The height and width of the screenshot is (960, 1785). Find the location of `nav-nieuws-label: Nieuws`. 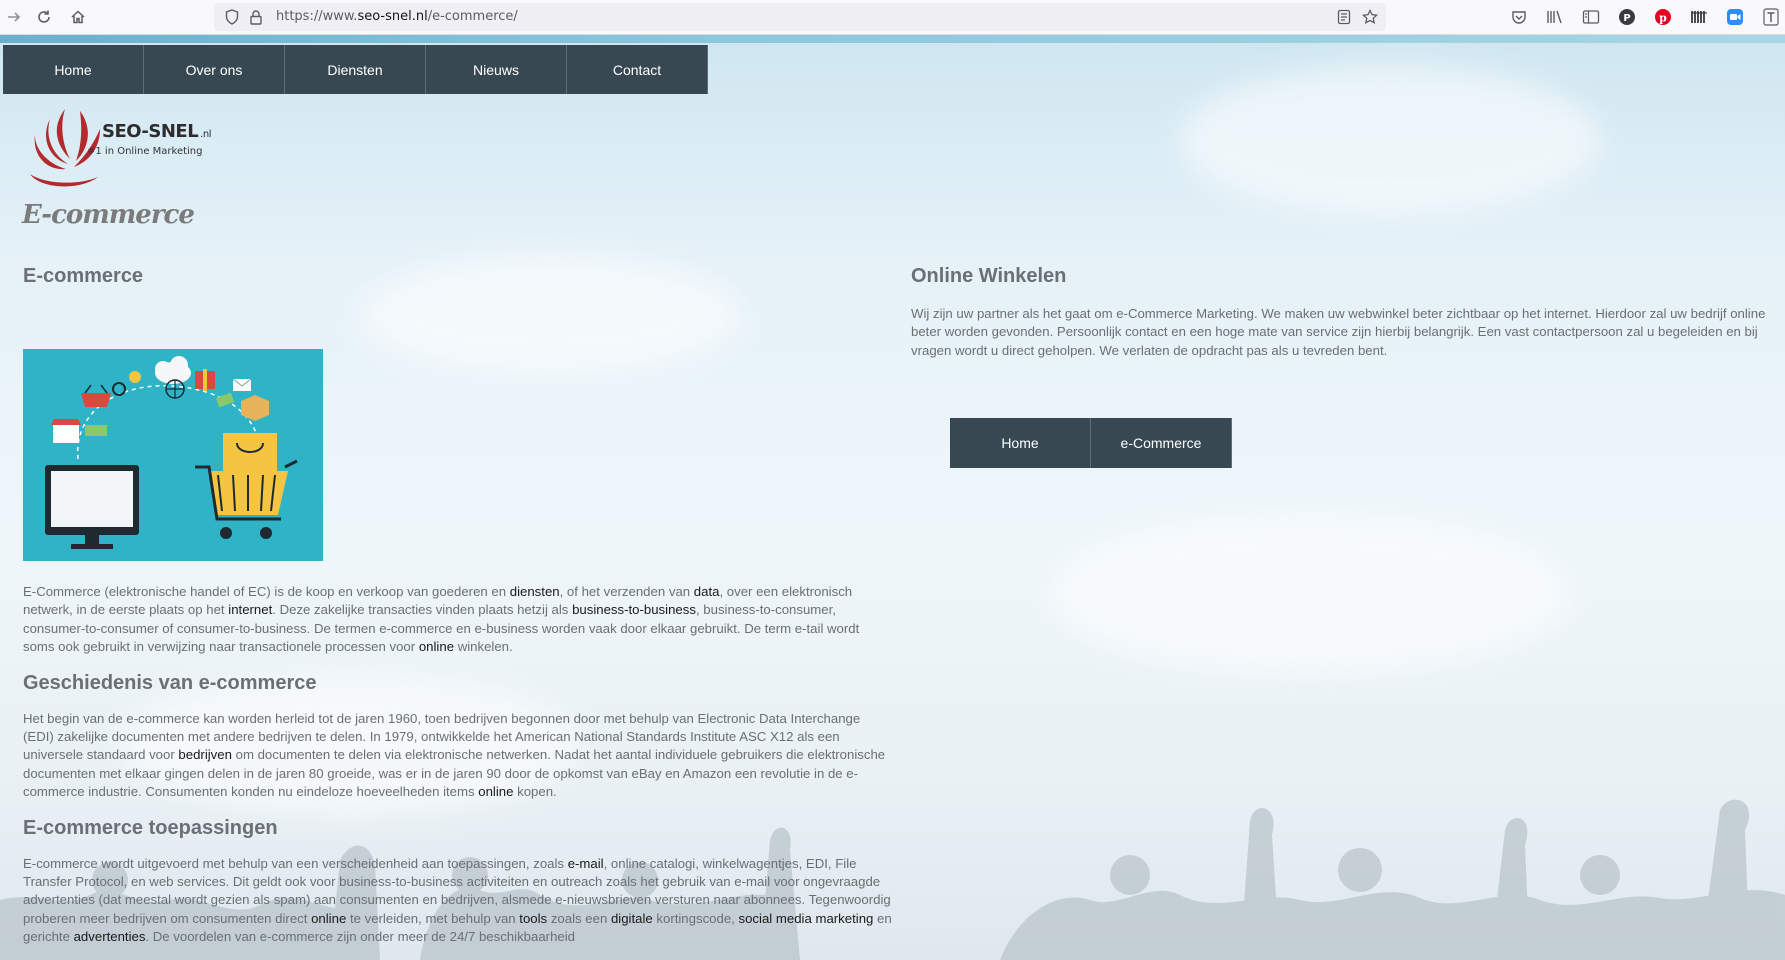

nav-nieuws-label: Nieuws is located at coordinates (496, 69).